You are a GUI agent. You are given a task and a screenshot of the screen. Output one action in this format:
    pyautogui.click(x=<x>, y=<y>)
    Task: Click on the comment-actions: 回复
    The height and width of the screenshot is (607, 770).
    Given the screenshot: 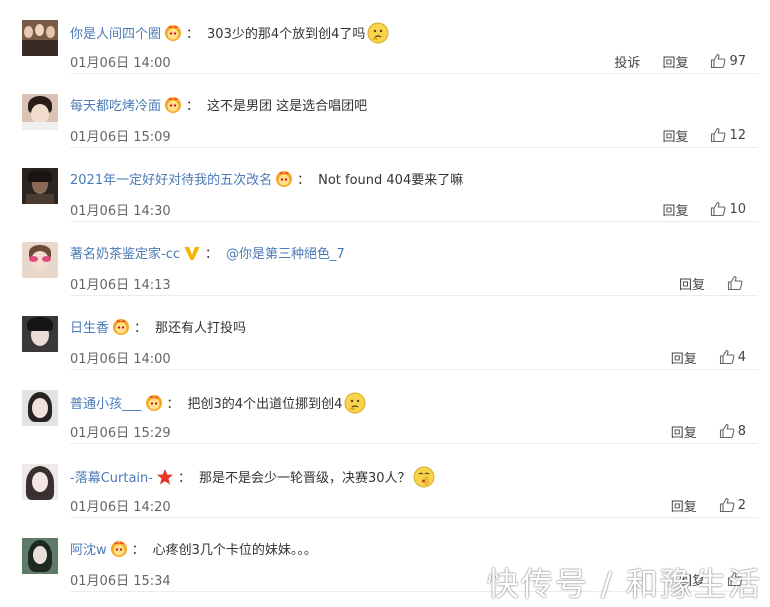 What is the action you would take?
    pyautogui.click(x=701, y=283)
    